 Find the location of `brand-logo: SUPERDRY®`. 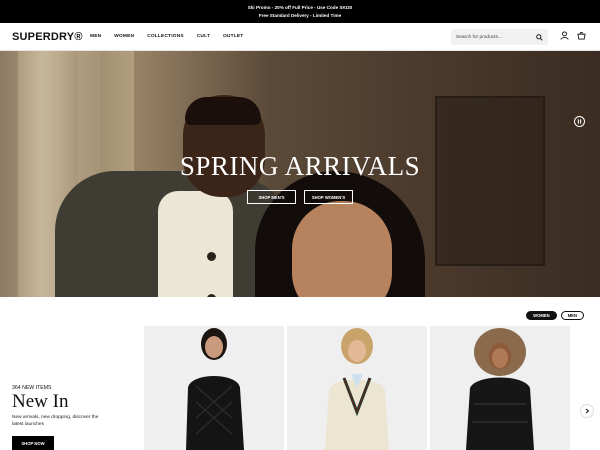

brand-logo: SUPERDRY® is located at coordinates (51, 37).